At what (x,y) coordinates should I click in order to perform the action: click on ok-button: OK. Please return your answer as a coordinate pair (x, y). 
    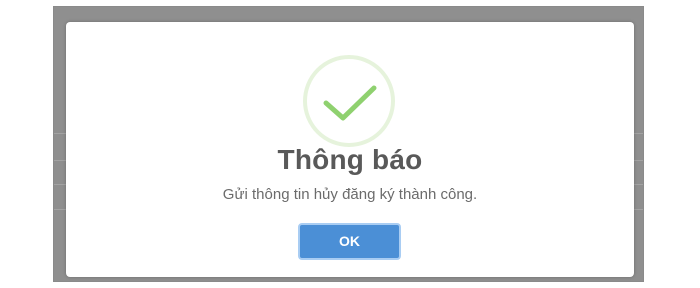
    Looking at the image, I should click on (349, 241).